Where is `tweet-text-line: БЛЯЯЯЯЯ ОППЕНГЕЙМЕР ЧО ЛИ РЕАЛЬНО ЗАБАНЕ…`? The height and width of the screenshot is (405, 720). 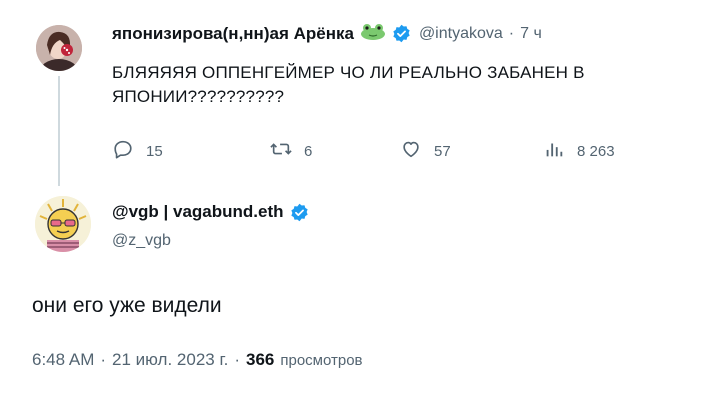
tweet-text-line: БЛЯЯЯЯЯ ОППЕНГЕЙМЕР ЧО ЛИ РЕАЛЬНО ЗАБАНЕ… is located at coordinates (348, 72).